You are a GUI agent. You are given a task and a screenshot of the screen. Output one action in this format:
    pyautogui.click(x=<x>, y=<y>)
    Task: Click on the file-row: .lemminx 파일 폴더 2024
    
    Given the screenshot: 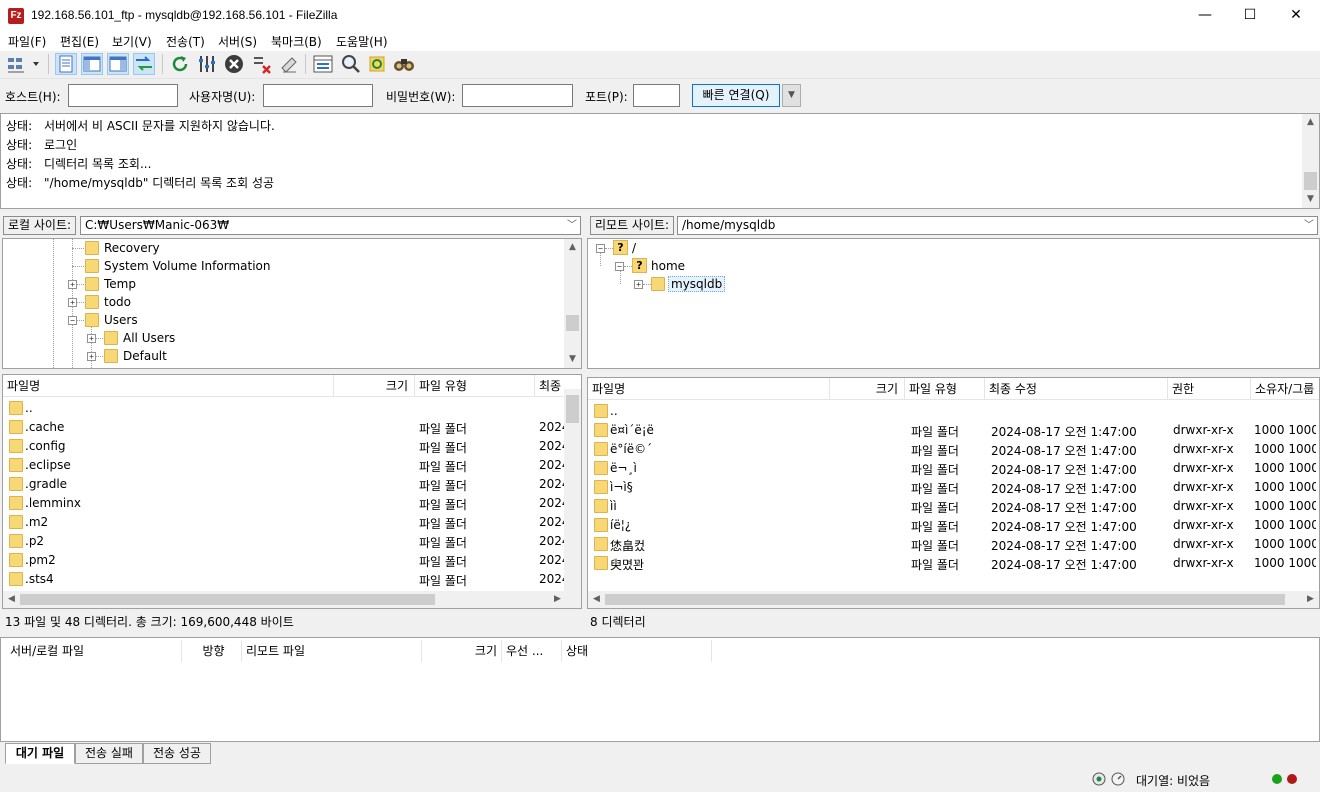 What is the action you would take?
    pyautogui.click(x=286, y=503)
    